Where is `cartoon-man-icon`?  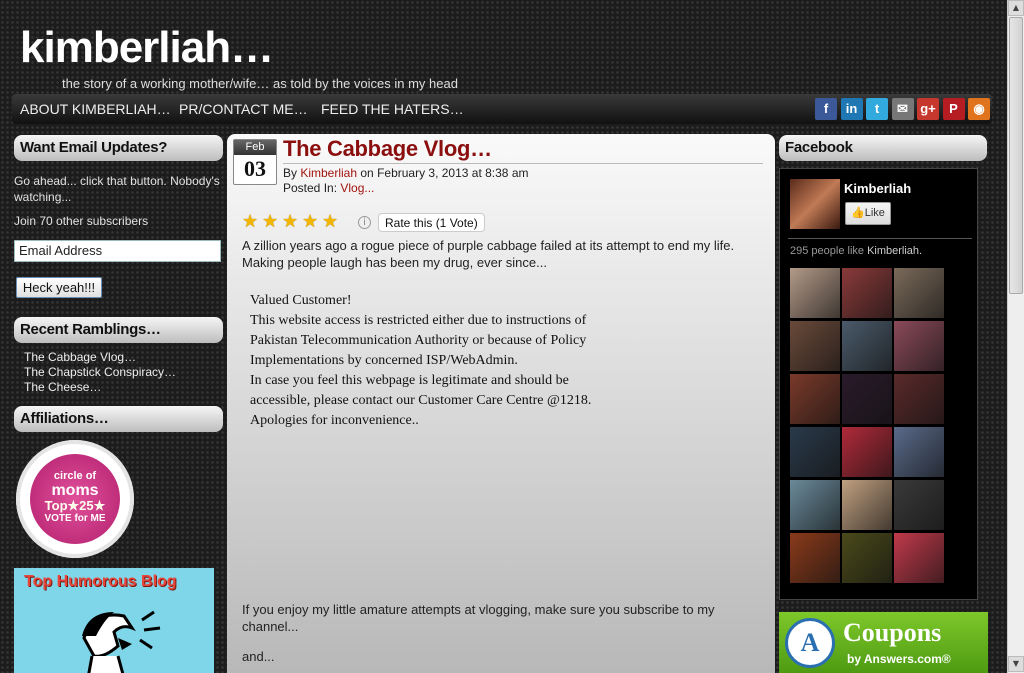 cartoon-man-icon is located at coordinates (121, 641).